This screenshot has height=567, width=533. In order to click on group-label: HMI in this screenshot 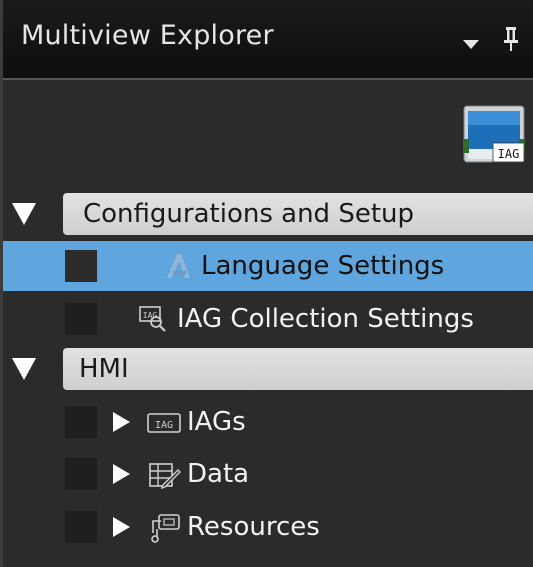, I will do `click(104, 369)`.